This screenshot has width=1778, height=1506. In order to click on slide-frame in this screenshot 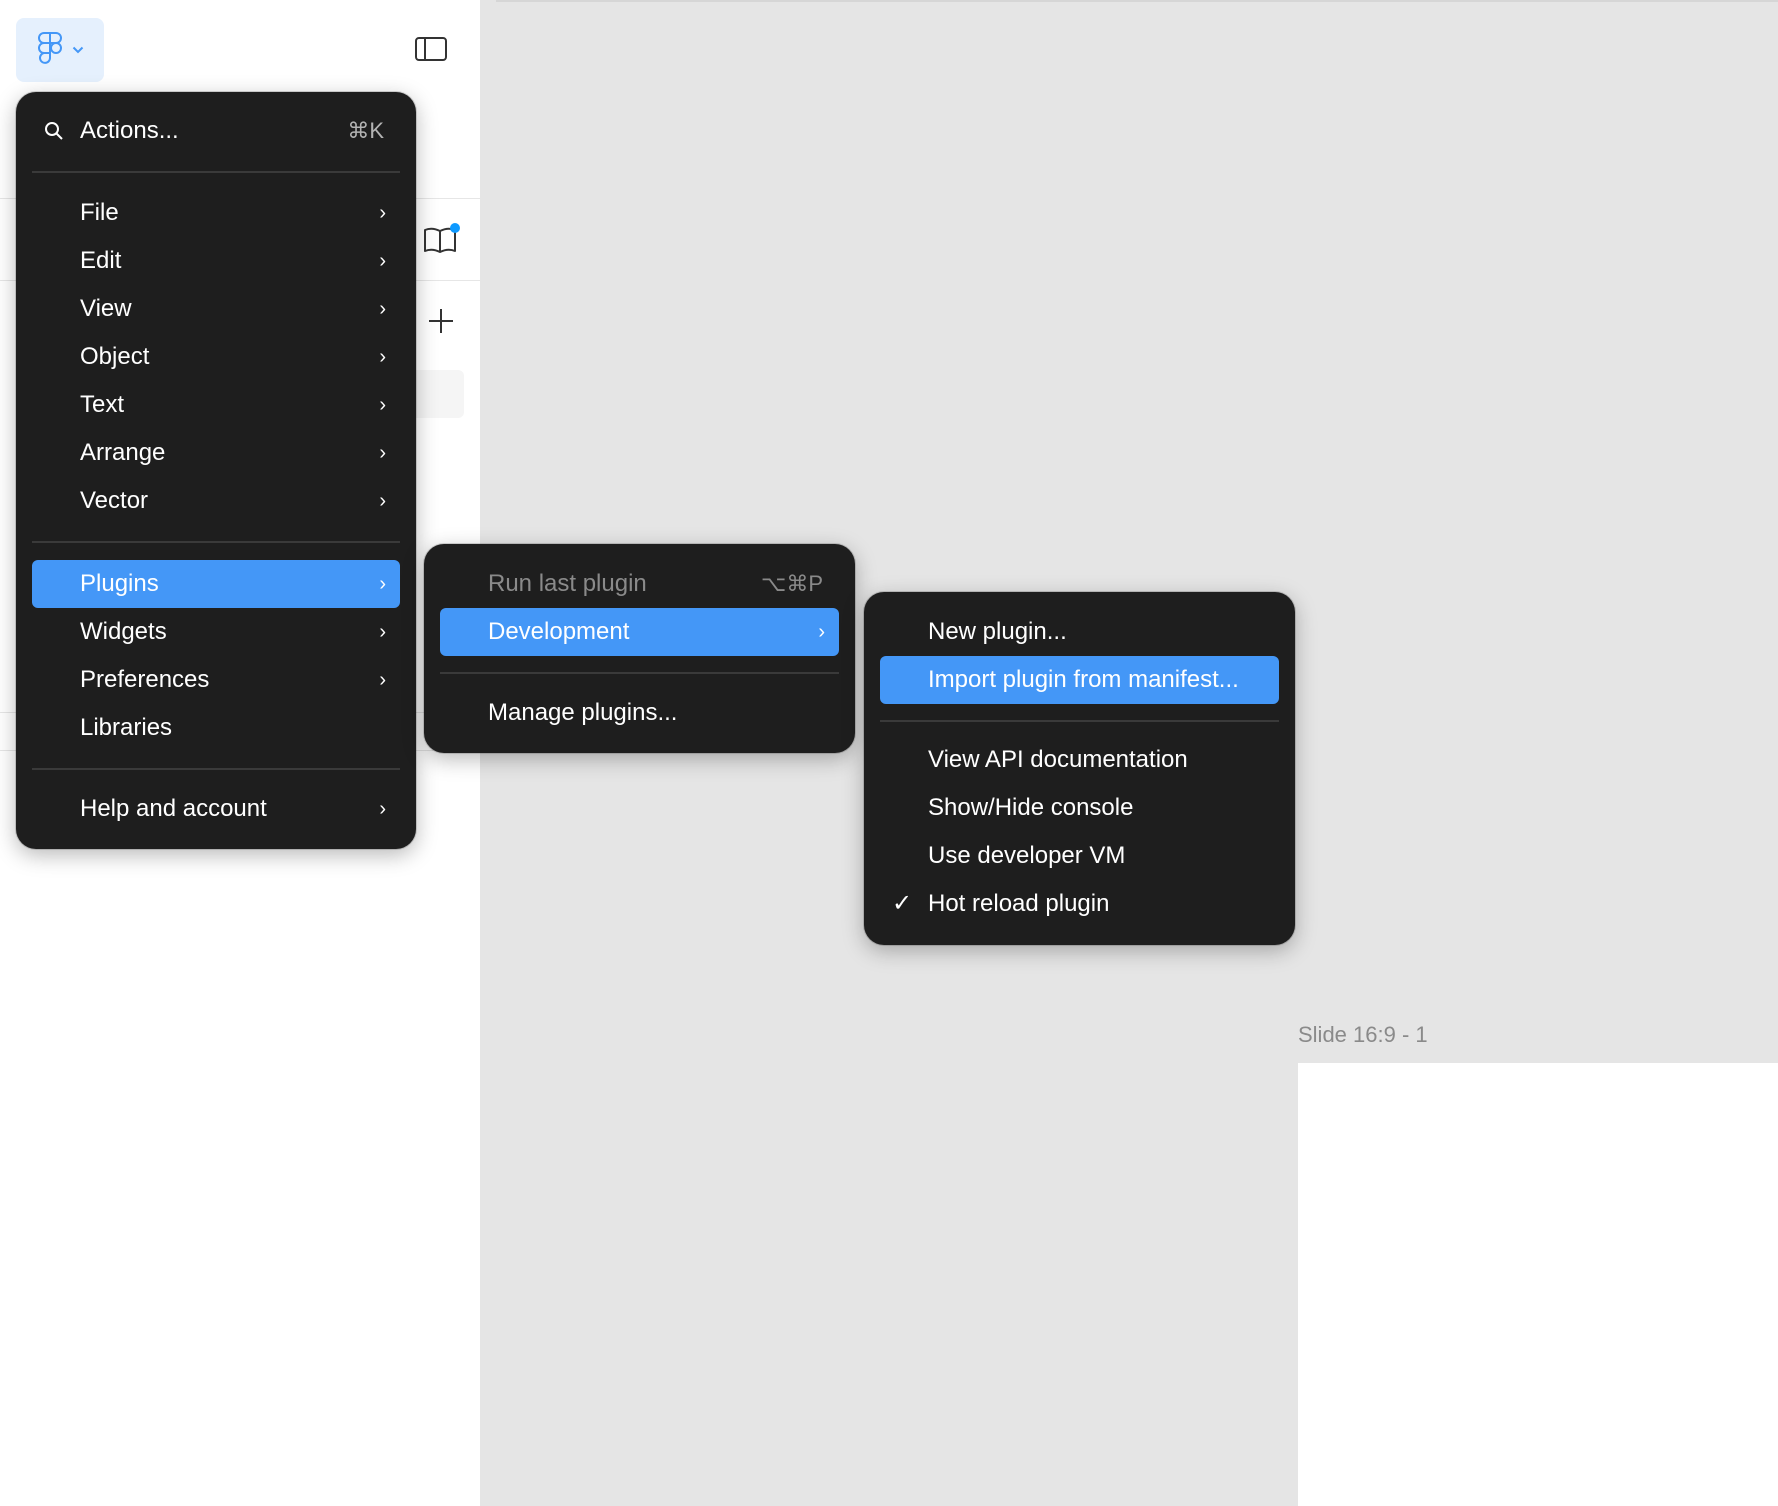, I will do `click(1538, 1284)`.